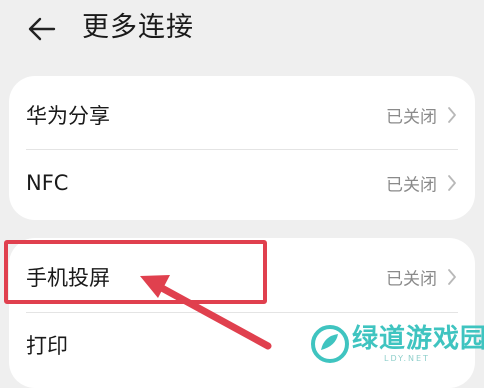 The width and height of the screenshot is (484, 388). What do you see at coordinates (41, 29) in the screenshot?
I see `back-arrow-icon` at bounding box center [41, 29].